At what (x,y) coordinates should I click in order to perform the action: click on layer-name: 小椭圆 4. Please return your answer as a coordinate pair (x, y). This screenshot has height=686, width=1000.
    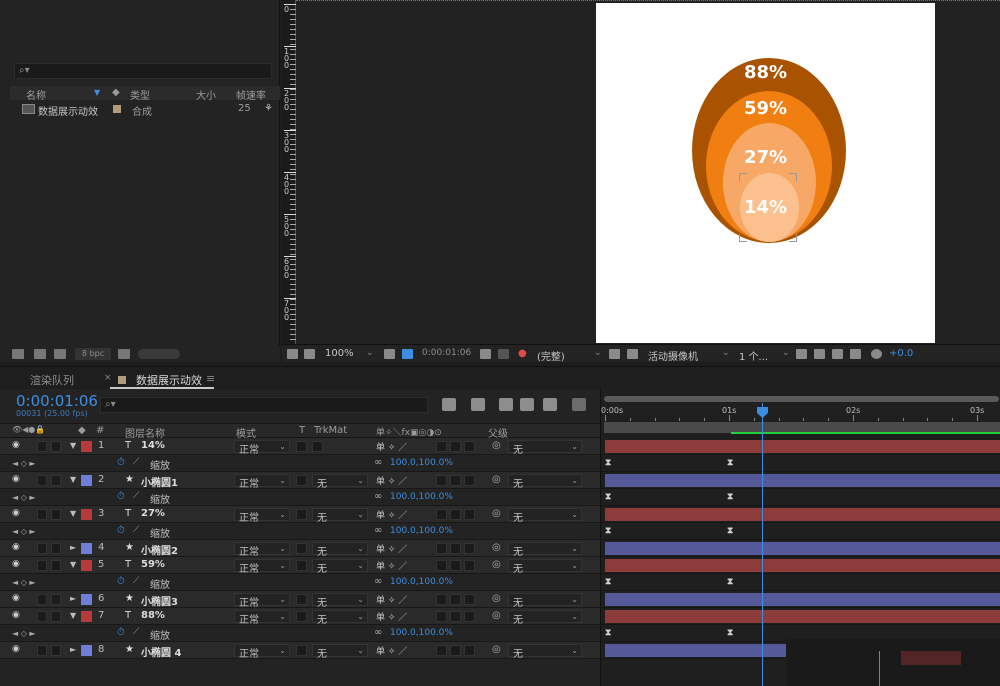
    Looking at the image, I should click on (161, 651).